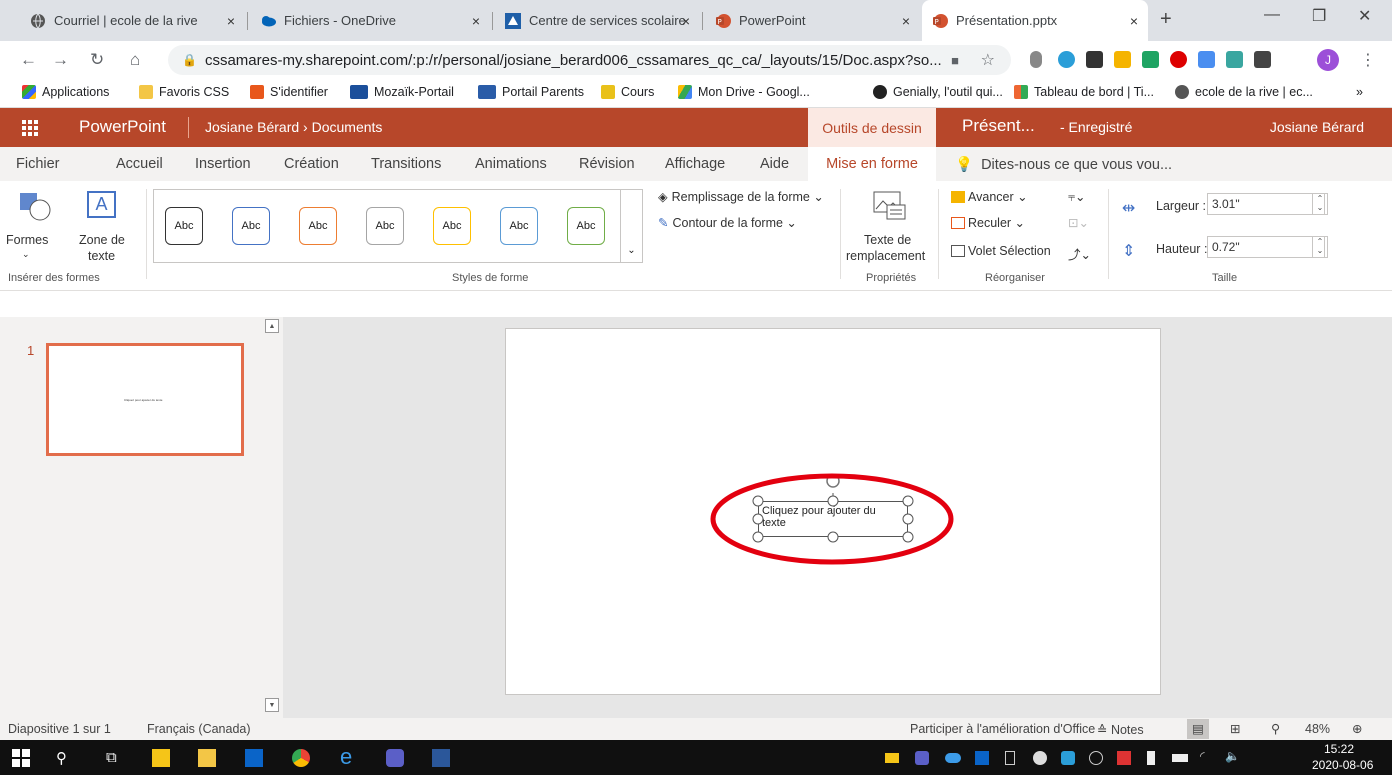 This screenshot has width=1392, height=775. I want to click on outlook-icon, so click(254, 758).